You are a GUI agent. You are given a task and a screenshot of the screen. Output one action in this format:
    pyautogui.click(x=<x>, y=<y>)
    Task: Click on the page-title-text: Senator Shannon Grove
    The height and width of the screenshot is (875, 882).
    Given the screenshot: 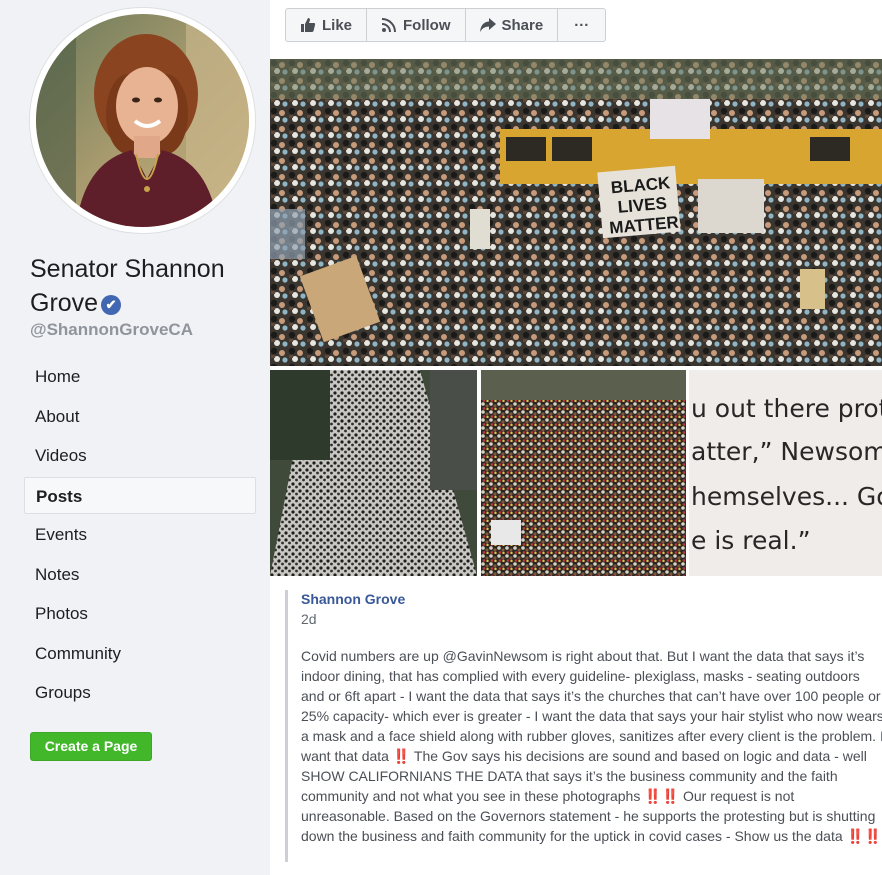 What is the action you would take?
    pyautogui.click(x=127, y=286)
    